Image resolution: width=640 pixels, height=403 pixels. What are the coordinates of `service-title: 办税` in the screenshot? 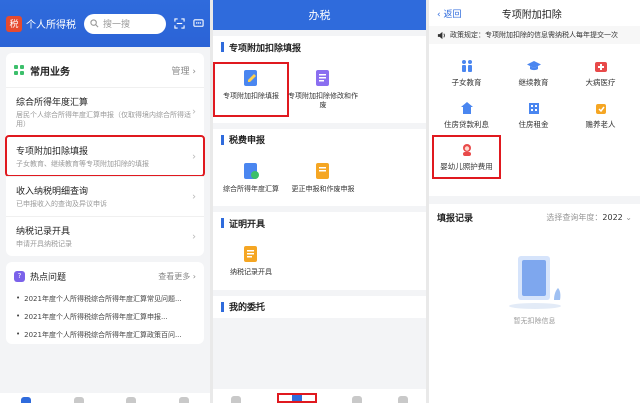 It's located at (319, 15).